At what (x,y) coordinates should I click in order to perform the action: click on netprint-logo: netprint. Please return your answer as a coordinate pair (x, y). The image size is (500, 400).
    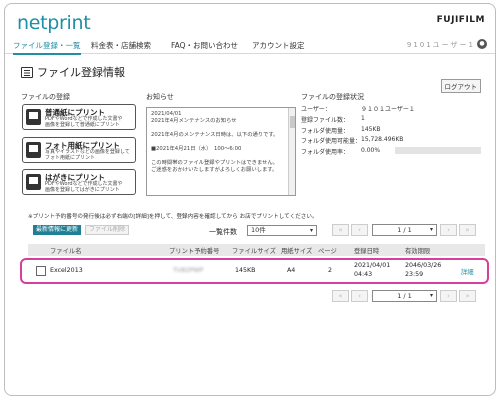
    Looking at the image, I should click on (54, 23).